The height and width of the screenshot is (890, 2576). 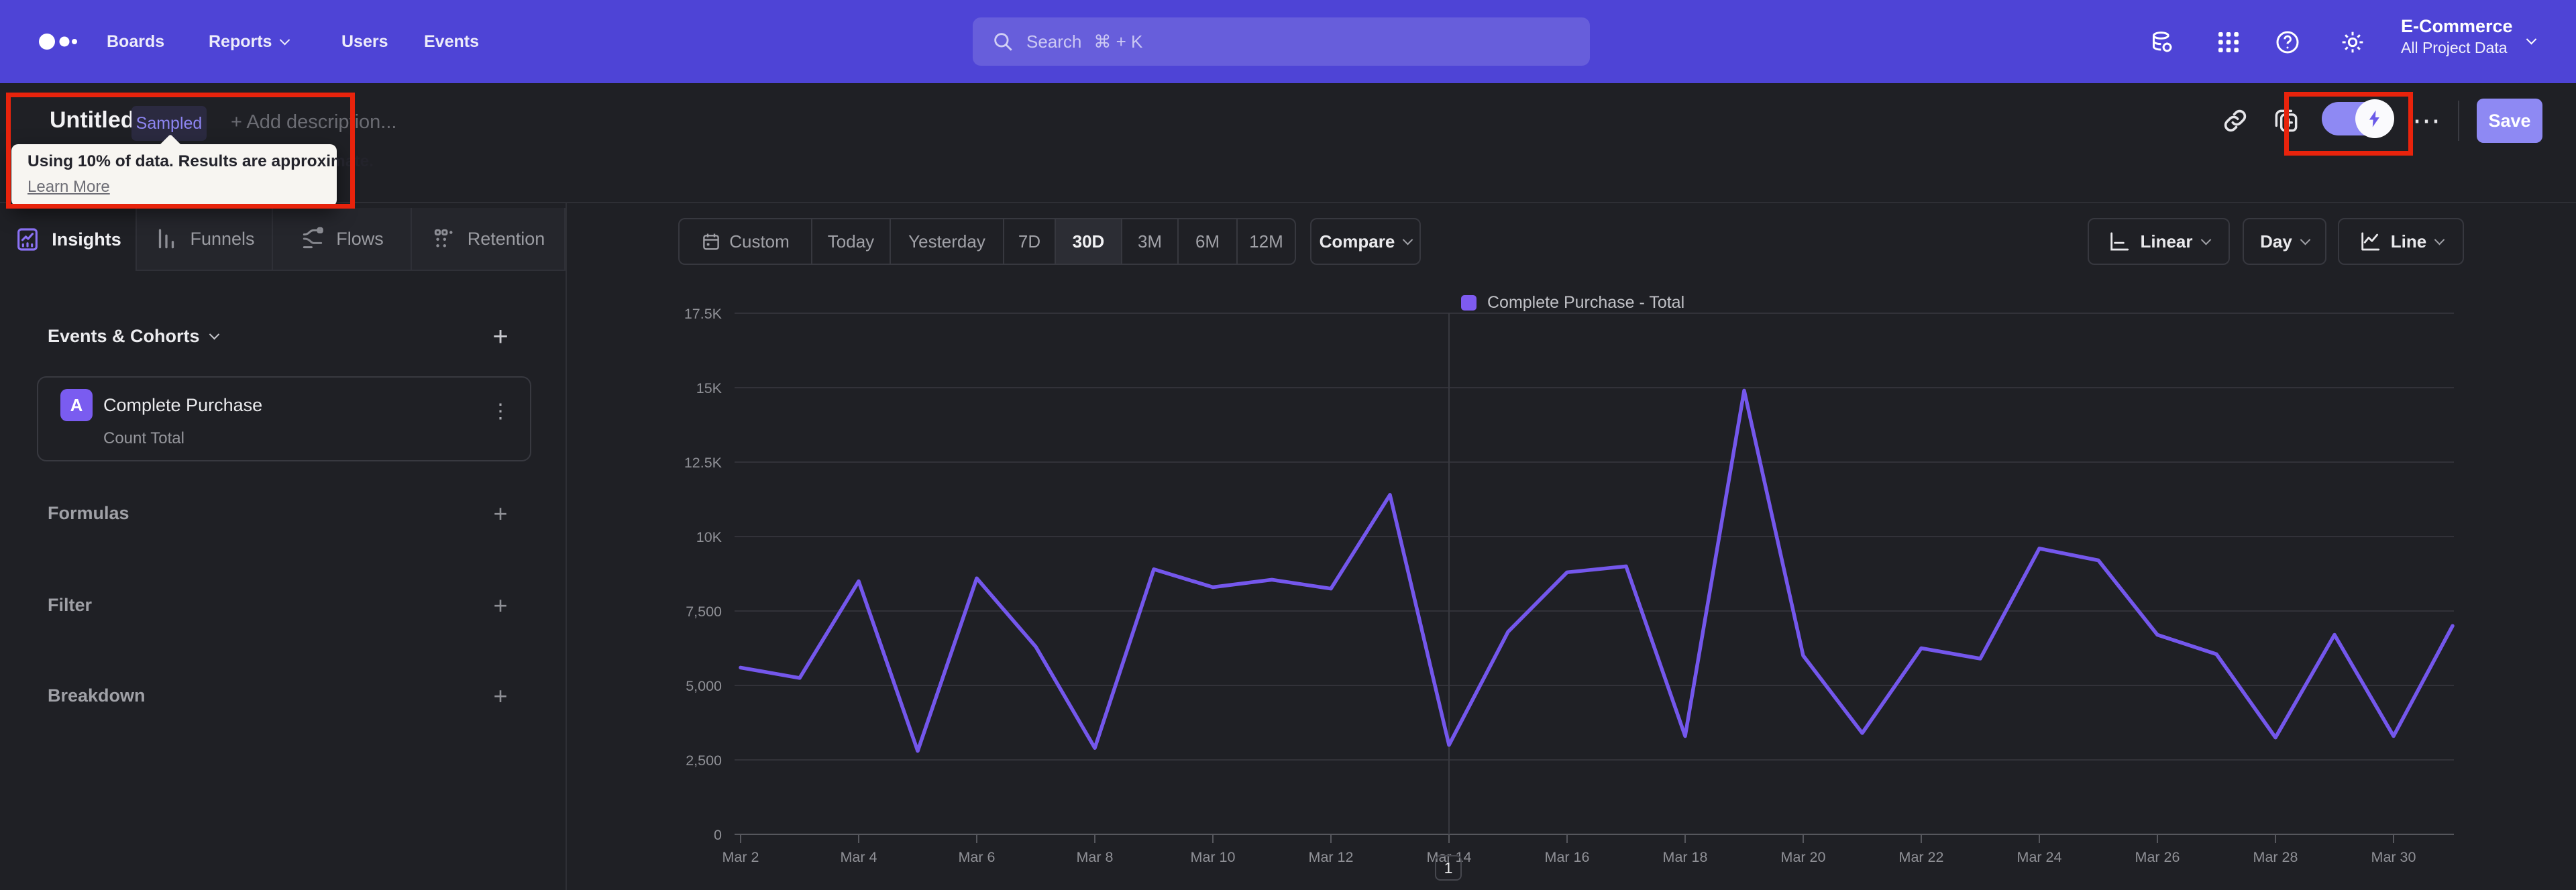 I want to click on calendar-icon, so click(x=711, y=241).